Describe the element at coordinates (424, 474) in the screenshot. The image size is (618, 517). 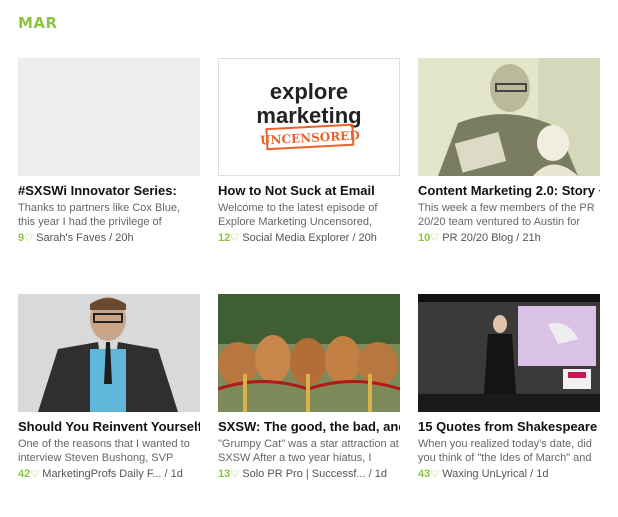
I see `favorite-count: 43` at that location.